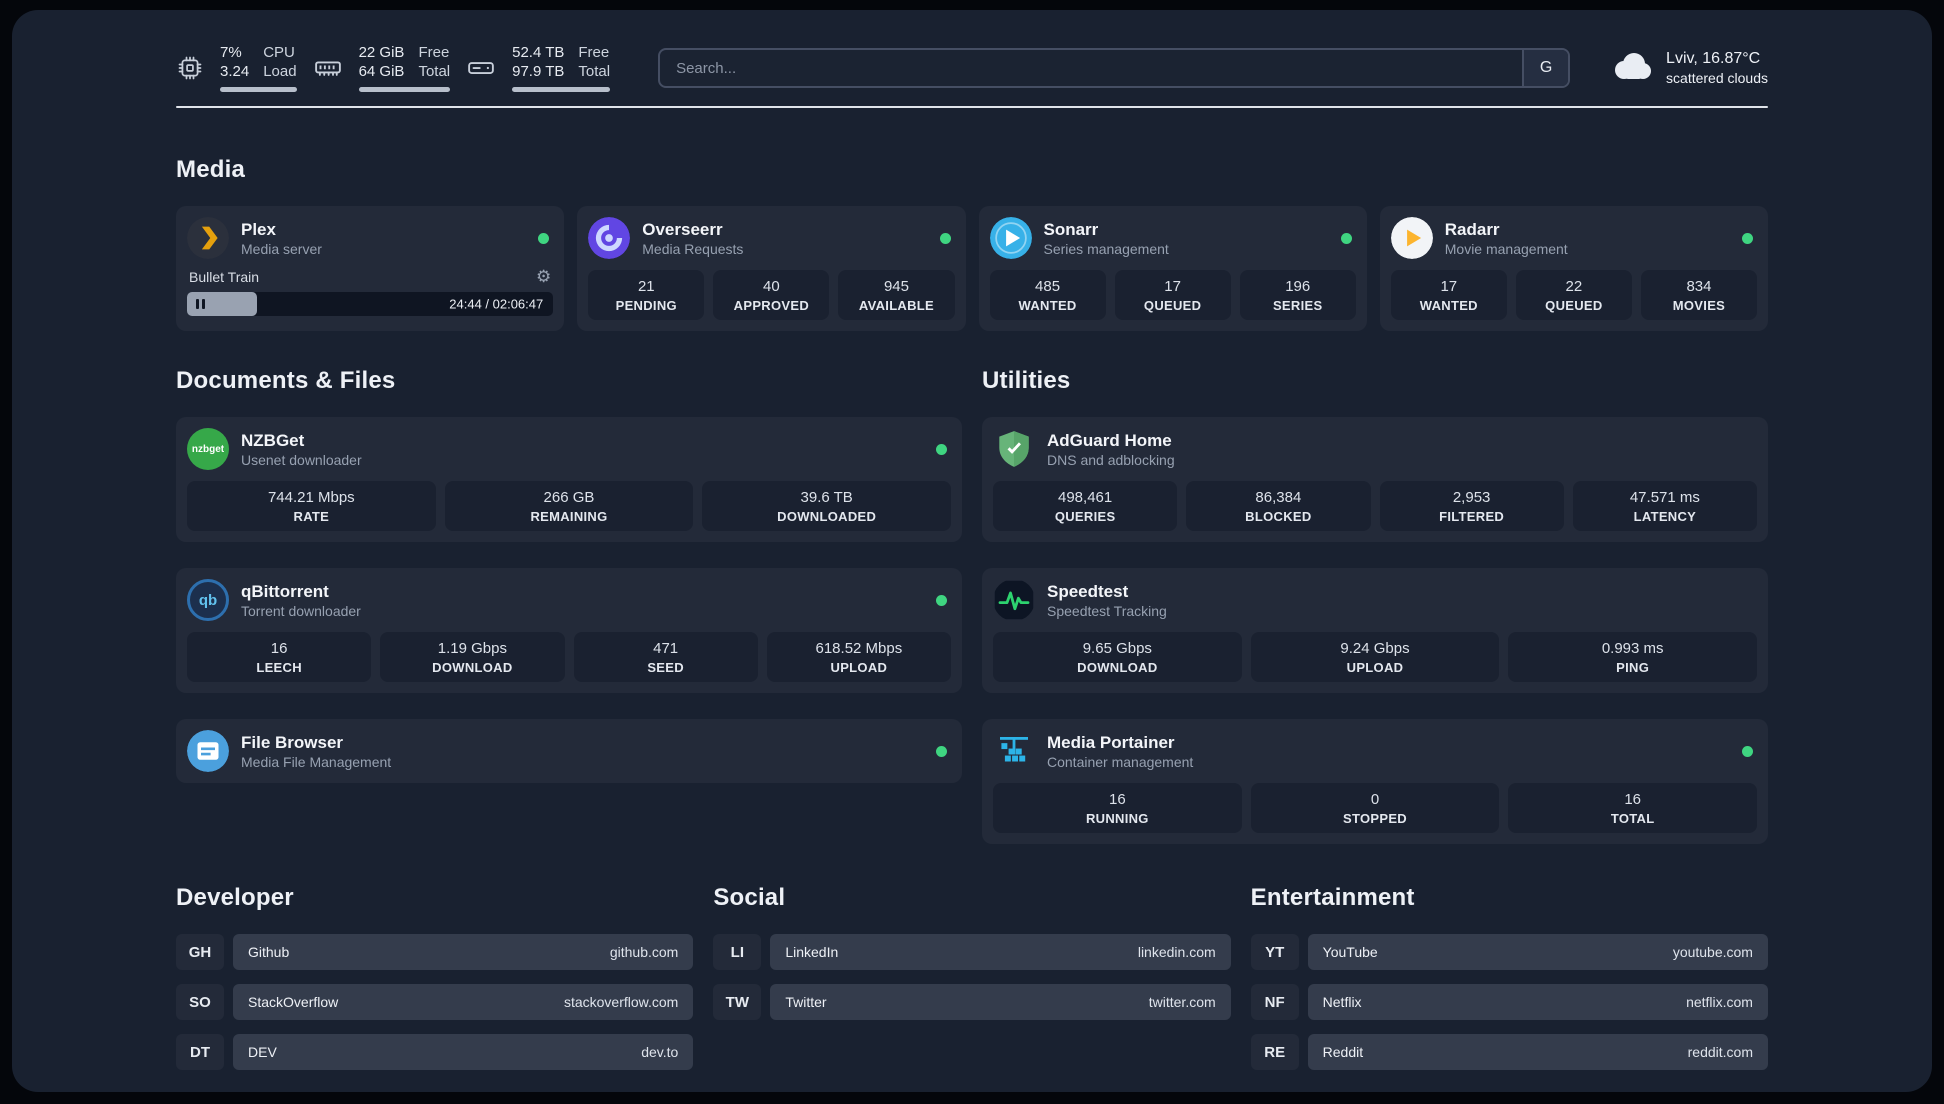  What do you see at coordinates (972, 107) in the screenshot?
I see `header-divider` at bounding box center [972, 107].